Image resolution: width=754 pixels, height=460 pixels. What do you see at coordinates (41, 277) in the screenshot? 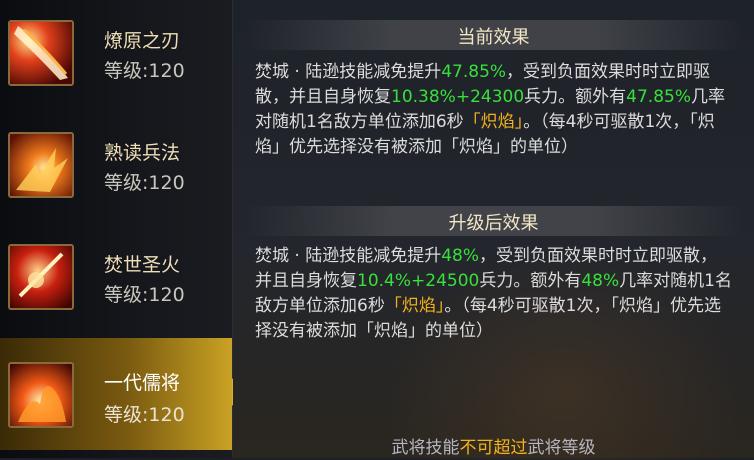
I see `holy-fire-icon` at bounding box center [41, 277].